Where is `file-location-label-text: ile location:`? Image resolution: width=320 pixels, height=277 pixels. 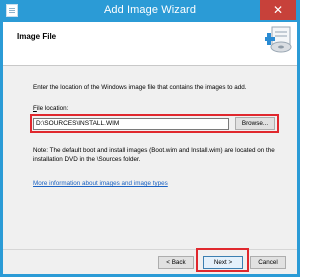 file-location-label-text: ile location: is located at coordinates (52, 108).